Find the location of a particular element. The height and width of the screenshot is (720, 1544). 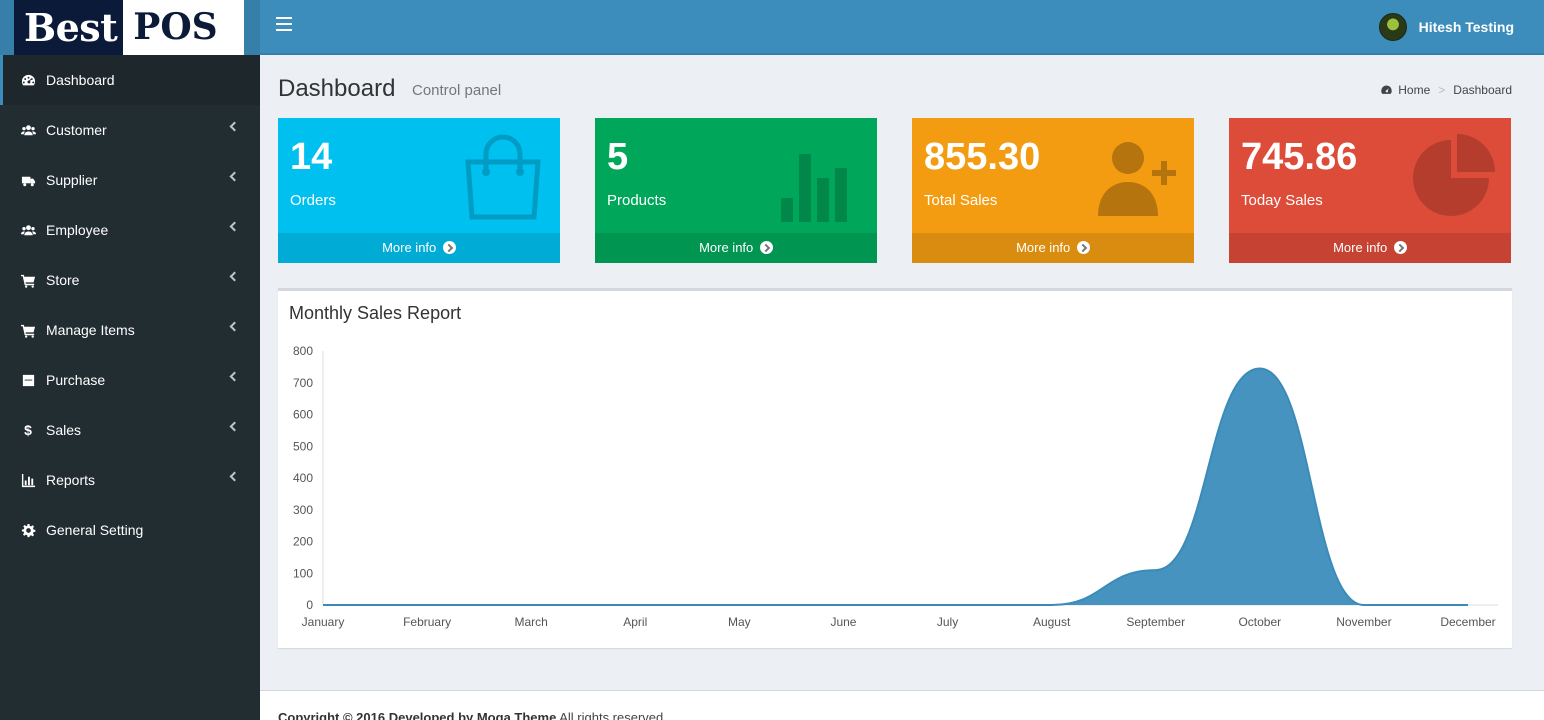

stat-label: Orders is located at coordinates (313, 200).